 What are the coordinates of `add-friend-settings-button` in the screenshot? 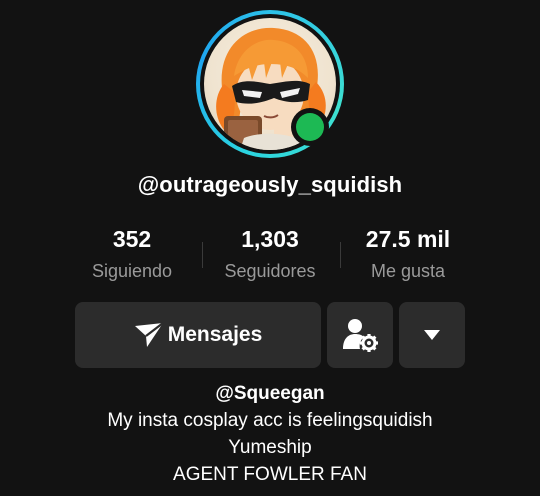 It's located at (360, 335).